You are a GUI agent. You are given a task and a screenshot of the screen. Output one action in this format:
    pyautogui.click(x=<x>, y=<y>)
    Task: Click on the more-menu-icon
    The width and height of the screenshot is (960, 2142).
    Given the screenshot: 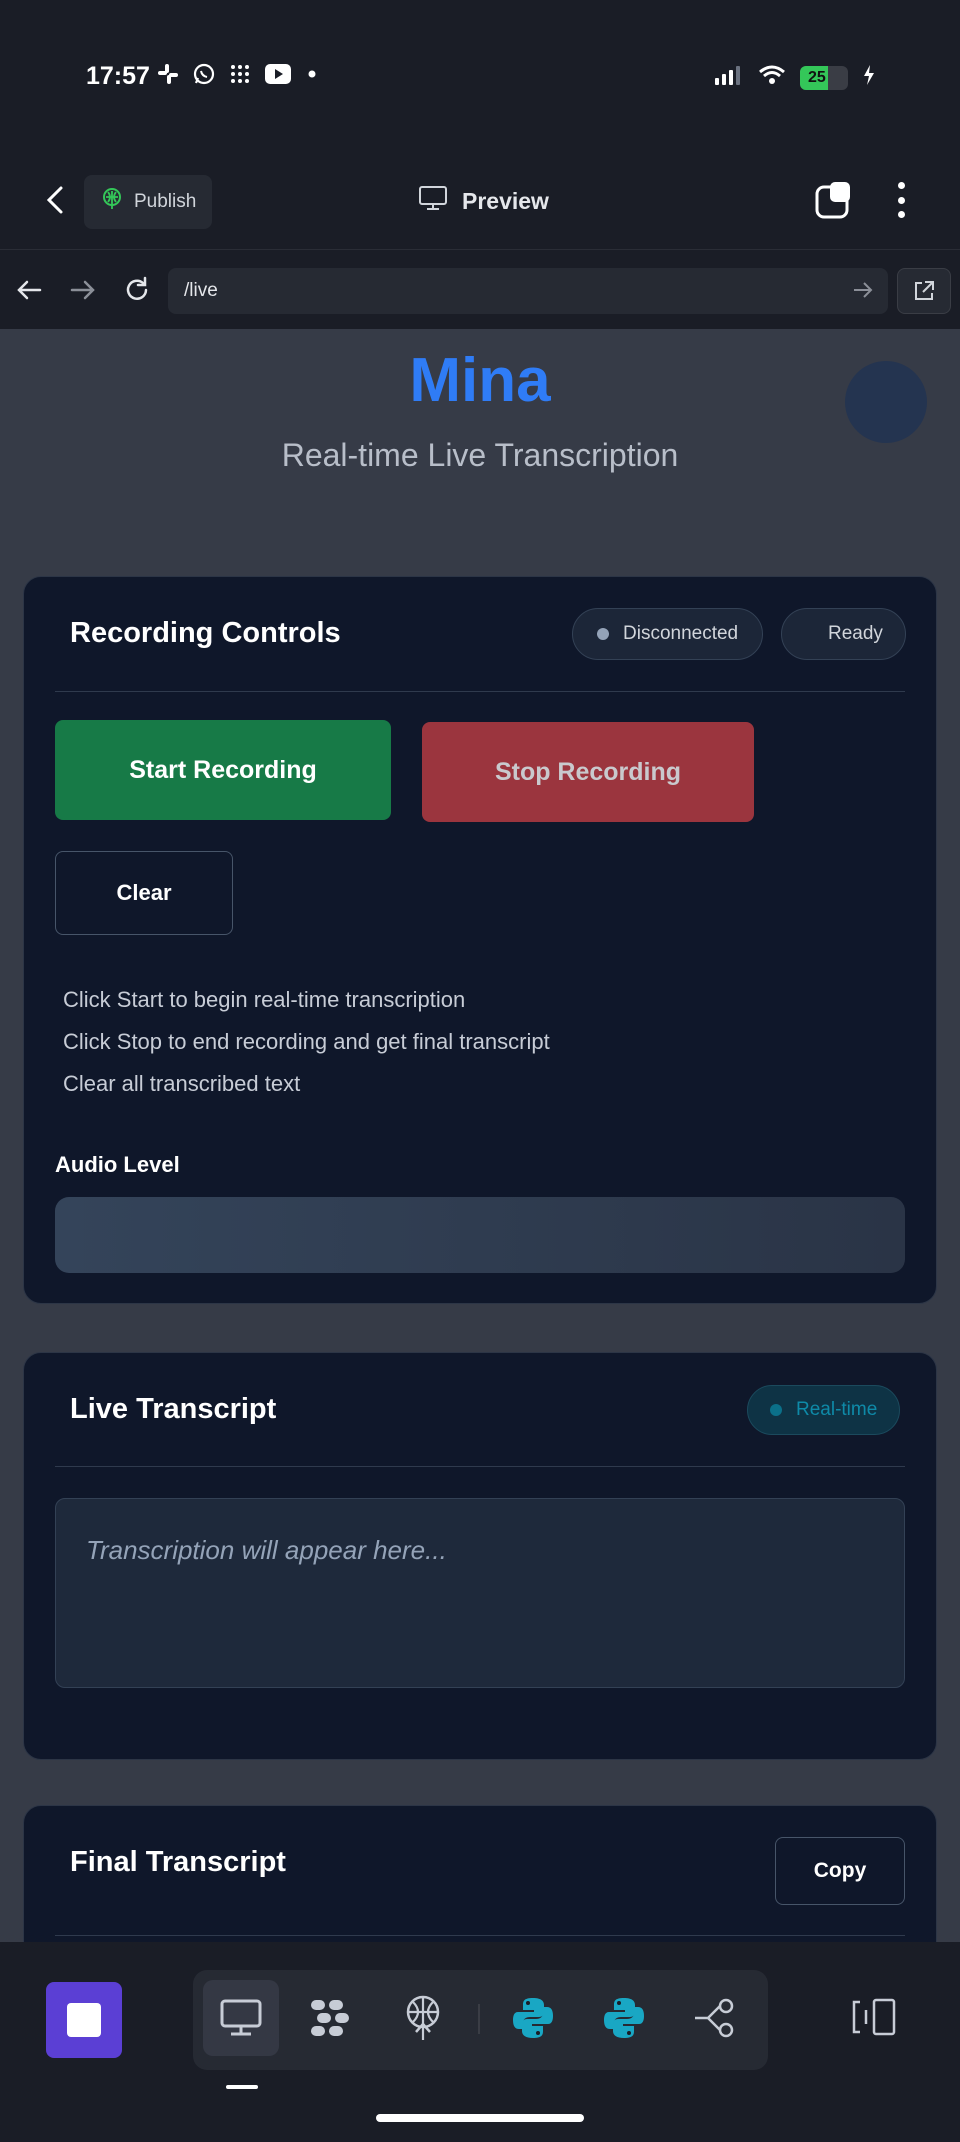 What is the action you would take?
    pyautogui.click(x=901, y=200)
    